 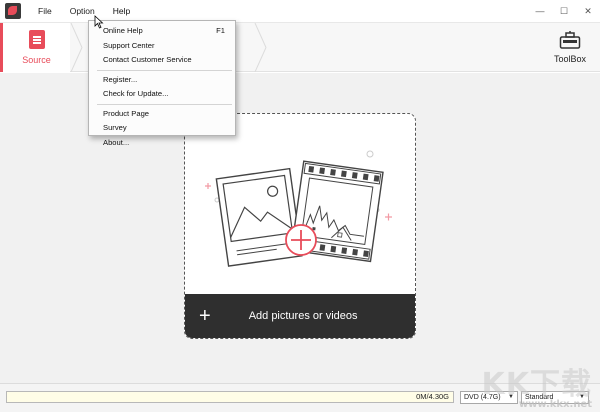 What do you see at coordinates (45, 11) in the screenshot?
I see `menu-file: File` at bounding box center [45, 11].